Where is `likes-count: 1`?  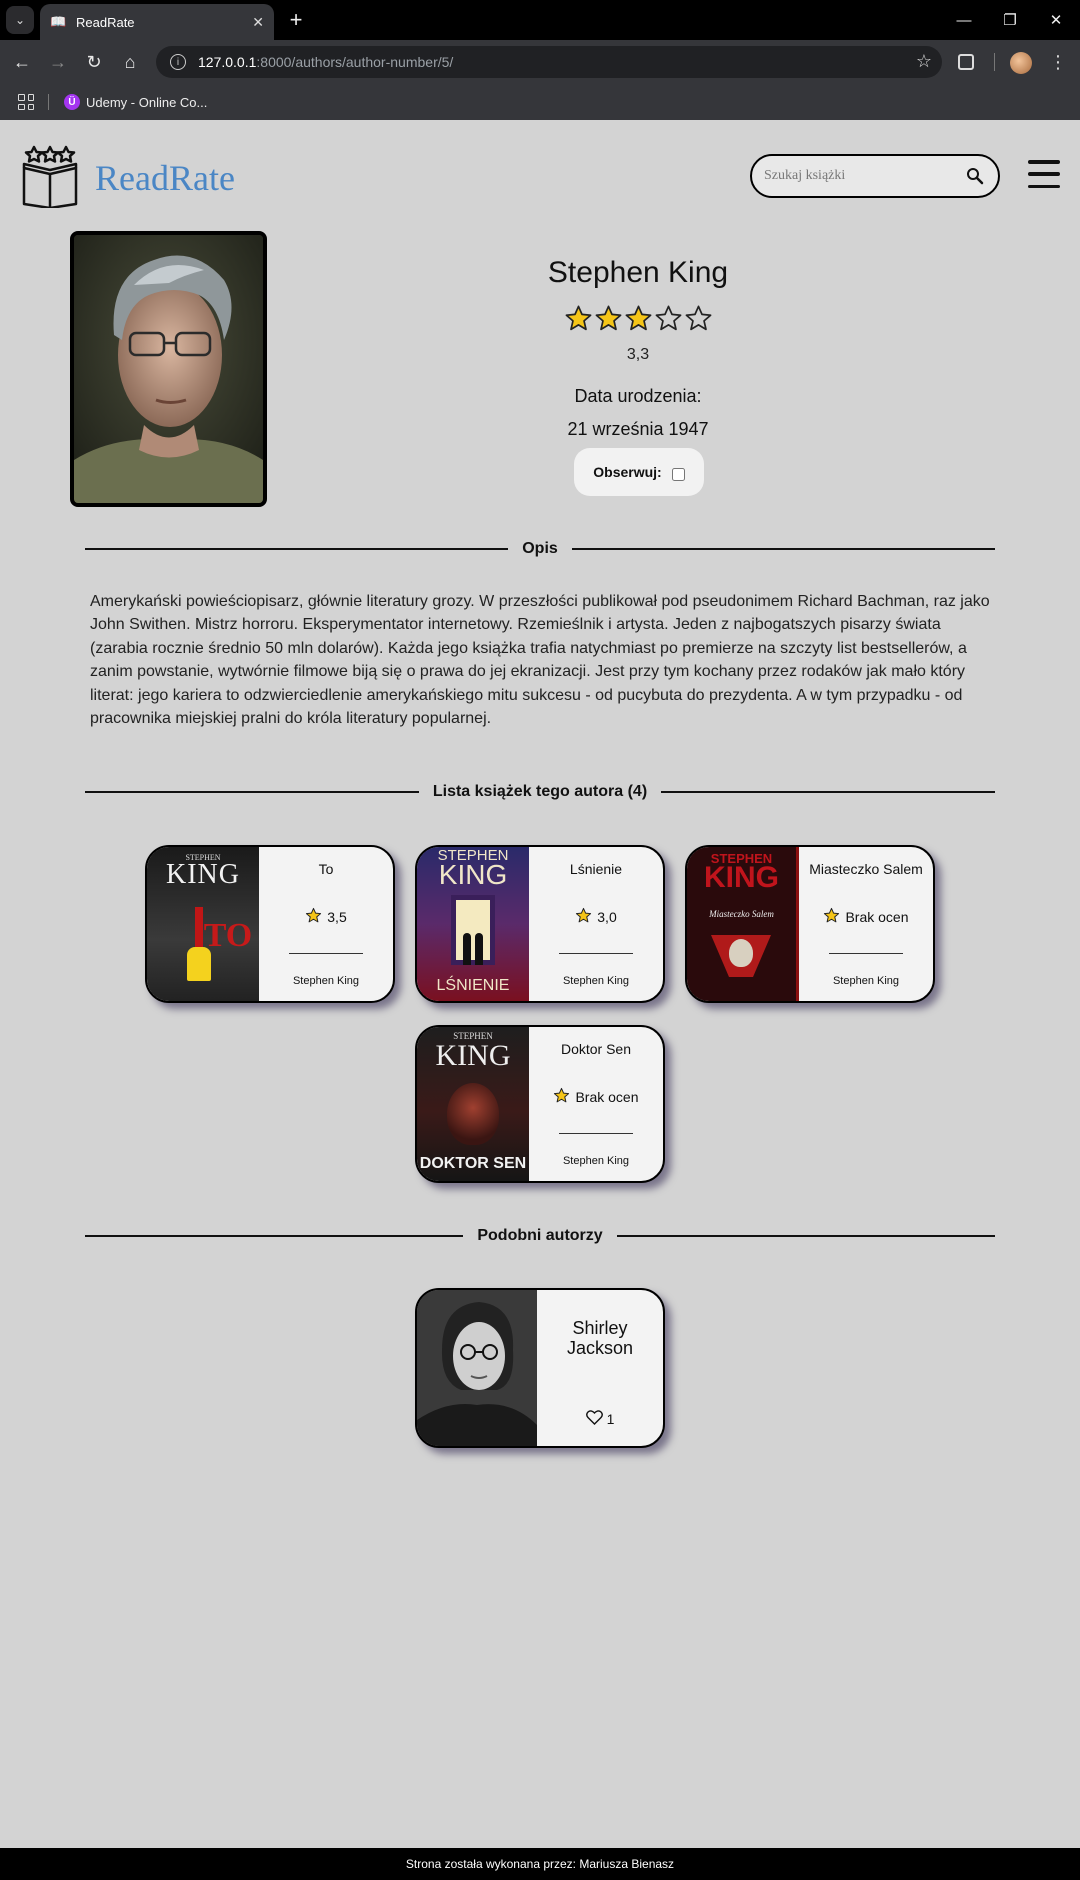 likes-count: 1 is located at coordinates (610, 1419).